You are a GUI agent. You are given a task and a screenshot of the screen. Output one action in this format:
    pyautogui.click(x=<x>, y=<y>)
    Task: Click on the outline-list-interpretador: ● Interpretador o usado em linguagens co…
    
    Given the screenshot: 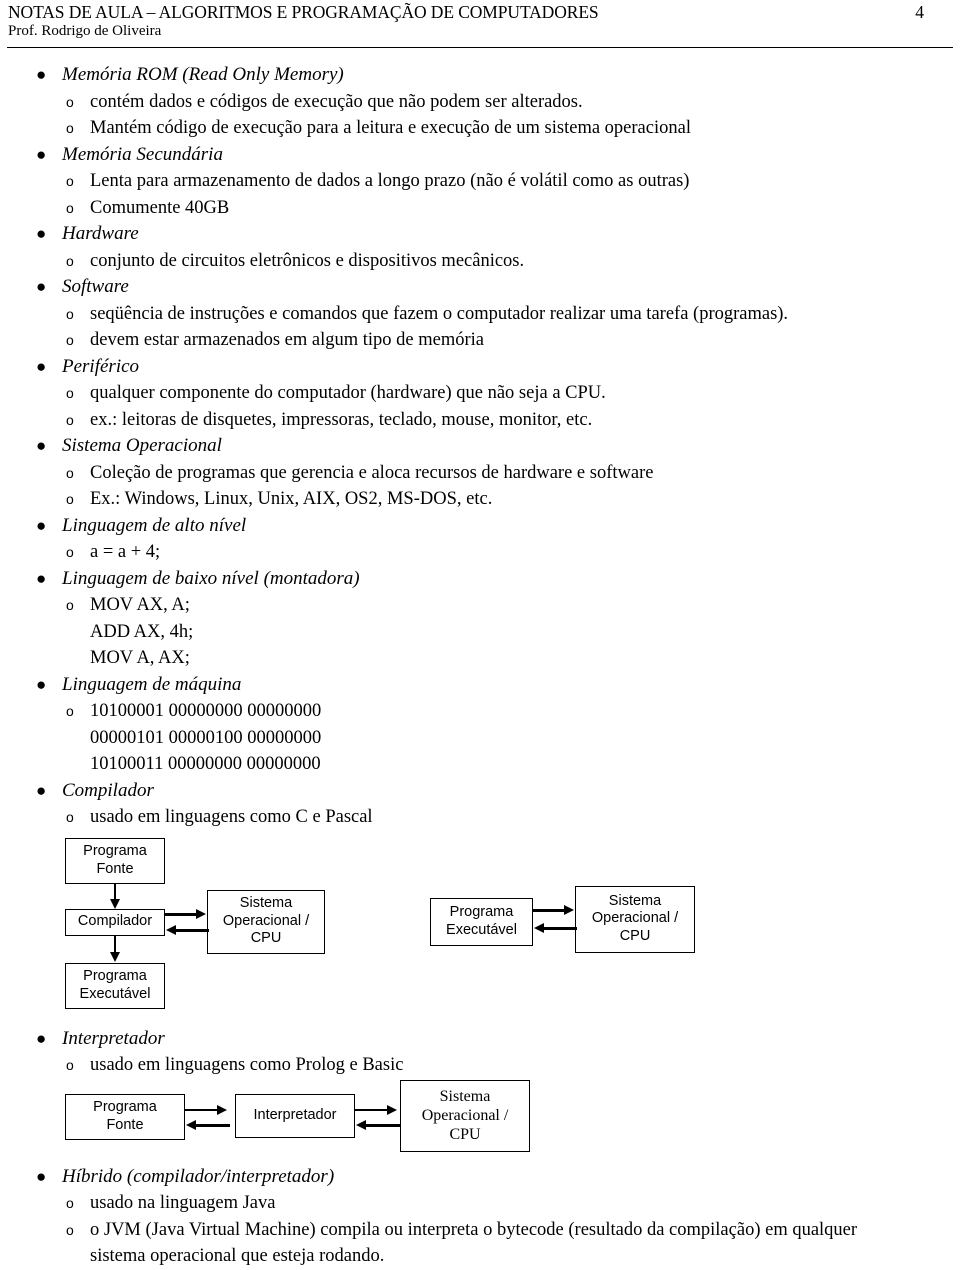 What is the action you would take?
    pyautogui.click(x=480, y=1052)
    